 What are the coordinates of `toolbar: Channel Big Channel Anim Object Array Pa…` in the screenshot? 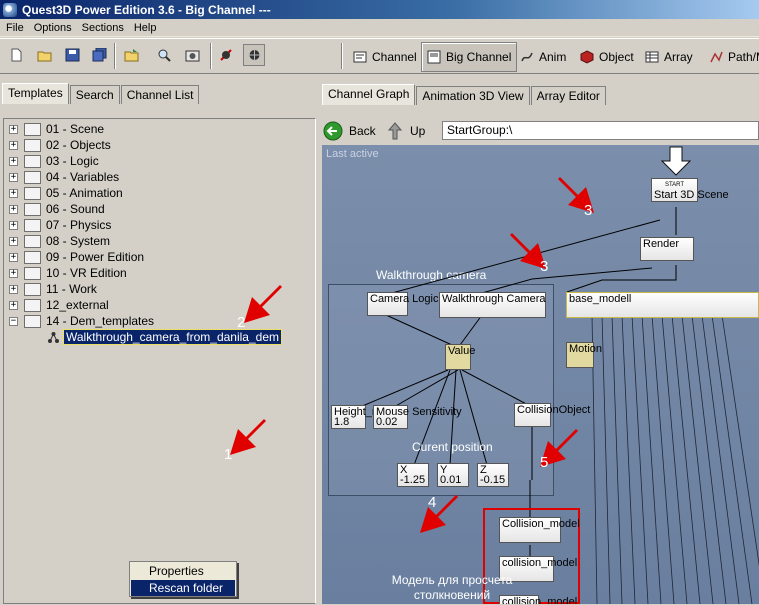 It's located at (379, 56).